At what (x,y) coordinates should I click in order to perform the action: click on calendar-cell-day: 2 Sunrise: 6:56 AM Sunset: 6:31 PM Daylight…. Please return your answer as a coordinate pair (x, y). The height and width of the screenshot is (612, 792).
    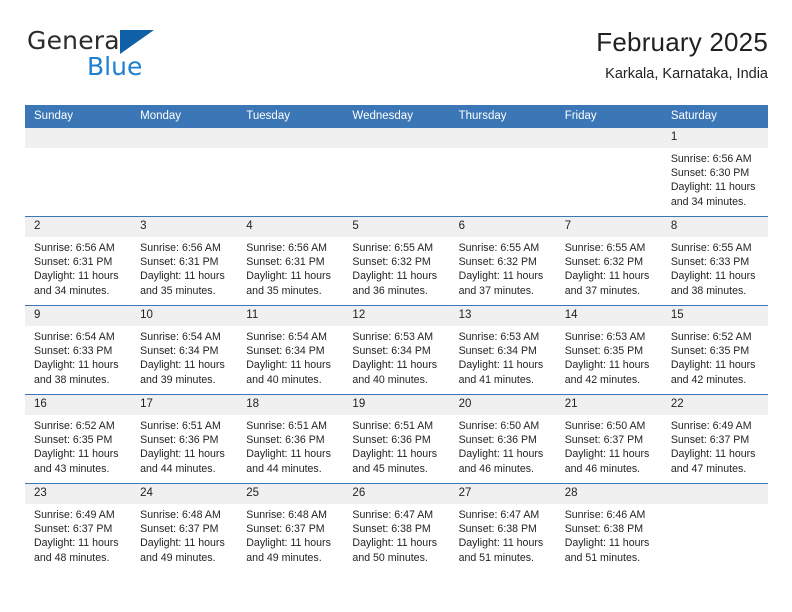
    Looking at the image, I should click on (78, 261).